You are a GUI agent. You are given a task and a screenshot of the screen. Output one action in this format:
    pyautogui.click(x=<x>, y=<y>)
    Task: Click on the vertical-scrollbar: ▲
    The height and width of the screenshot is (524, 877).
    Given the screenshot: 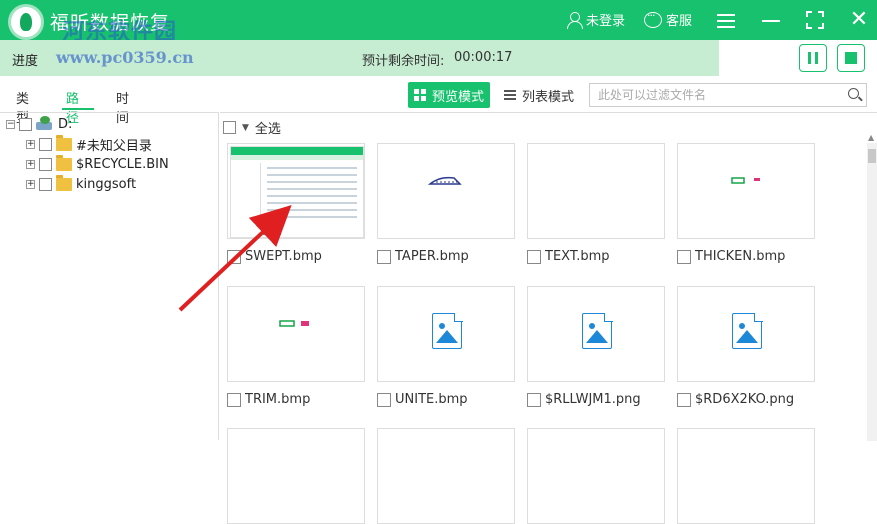 What is the action you would take?
    pyautogui.click(x=872, y=287)
    